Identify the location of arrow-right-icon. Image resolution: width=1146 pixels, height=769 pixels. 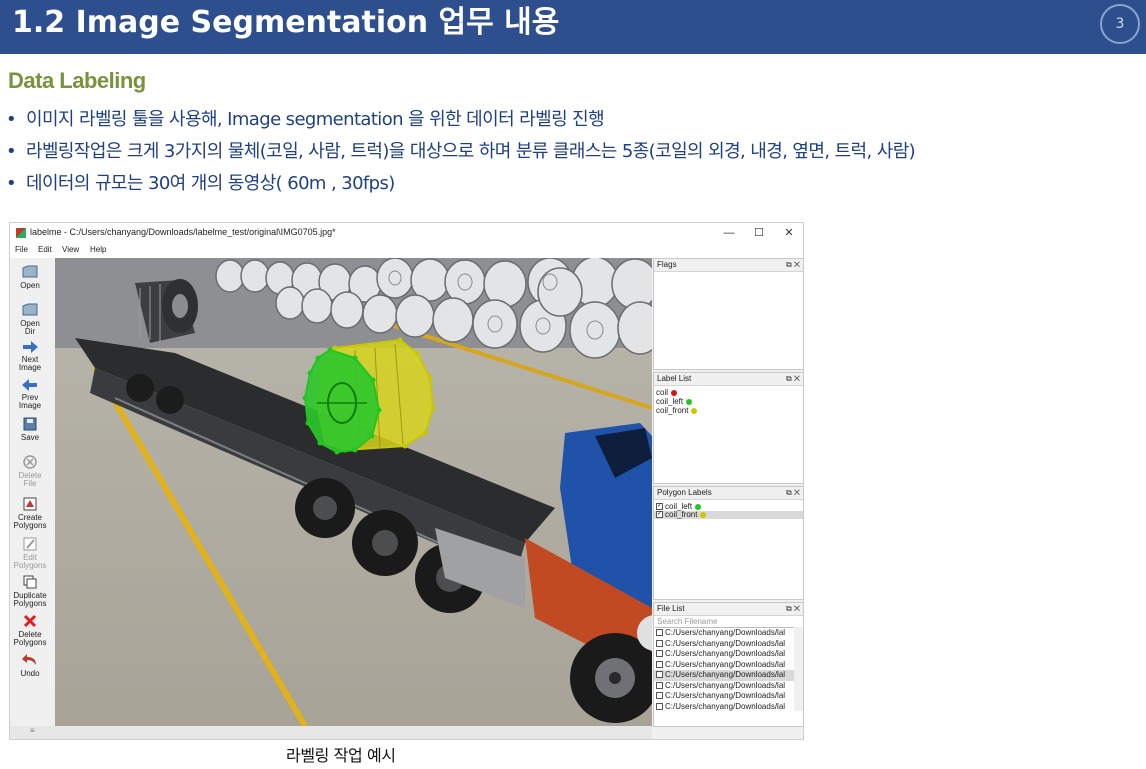
(30, 347).